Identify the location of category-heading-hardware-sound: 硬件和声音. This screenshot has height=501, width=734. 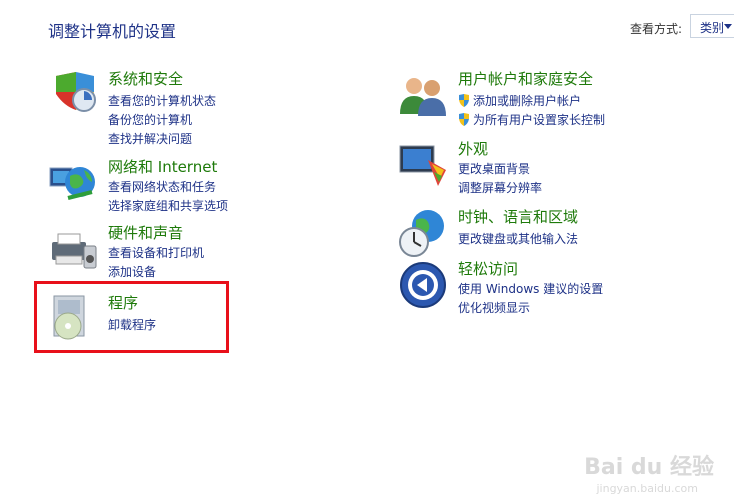
(145, 232).